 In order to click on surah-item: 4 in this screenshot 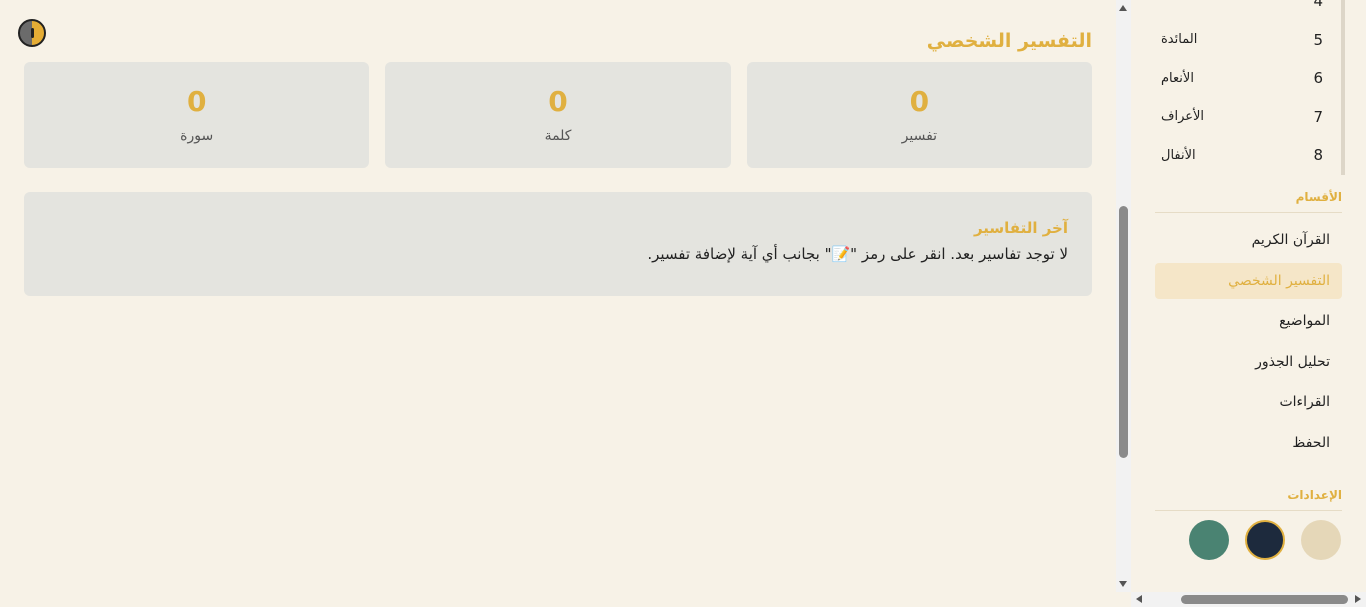, I will do `click(1248, 10)`.